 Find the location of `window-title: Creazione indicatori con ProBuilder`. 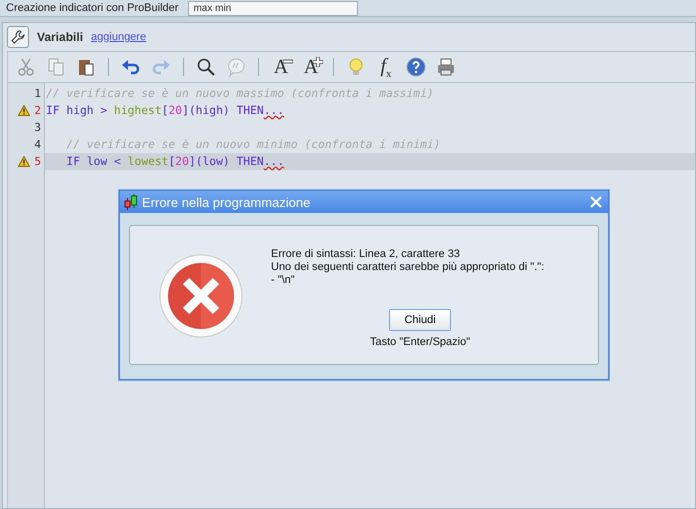

window-title: Creazione indicatori con ProBuilder is located at coordinates (92, 8).